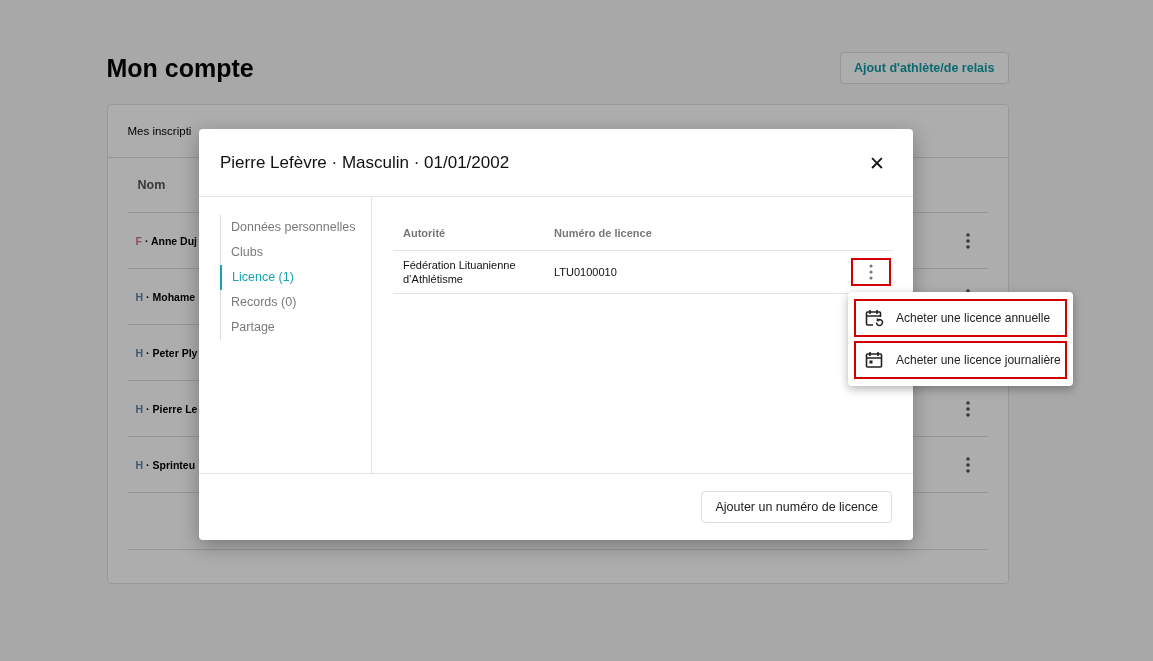 The width and height of the screenshot is (1153, 661). I want to click on column-header: Numéro de licence, so click(603, 232).